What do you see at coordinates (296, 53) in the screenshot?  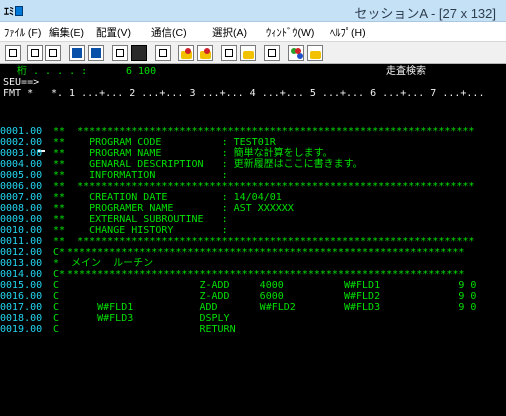 I see `color-icon` at bounding box center [296, 53].